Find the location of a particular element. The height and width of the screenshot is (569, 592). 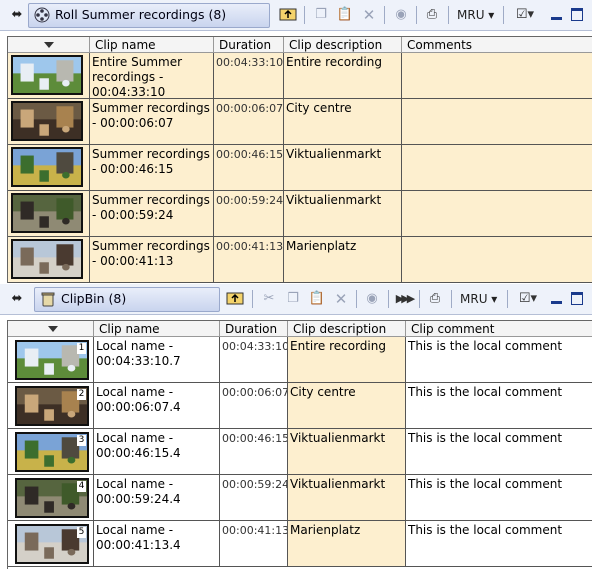

clip-thumbnail: 5 is located at coordinates (51, 544).